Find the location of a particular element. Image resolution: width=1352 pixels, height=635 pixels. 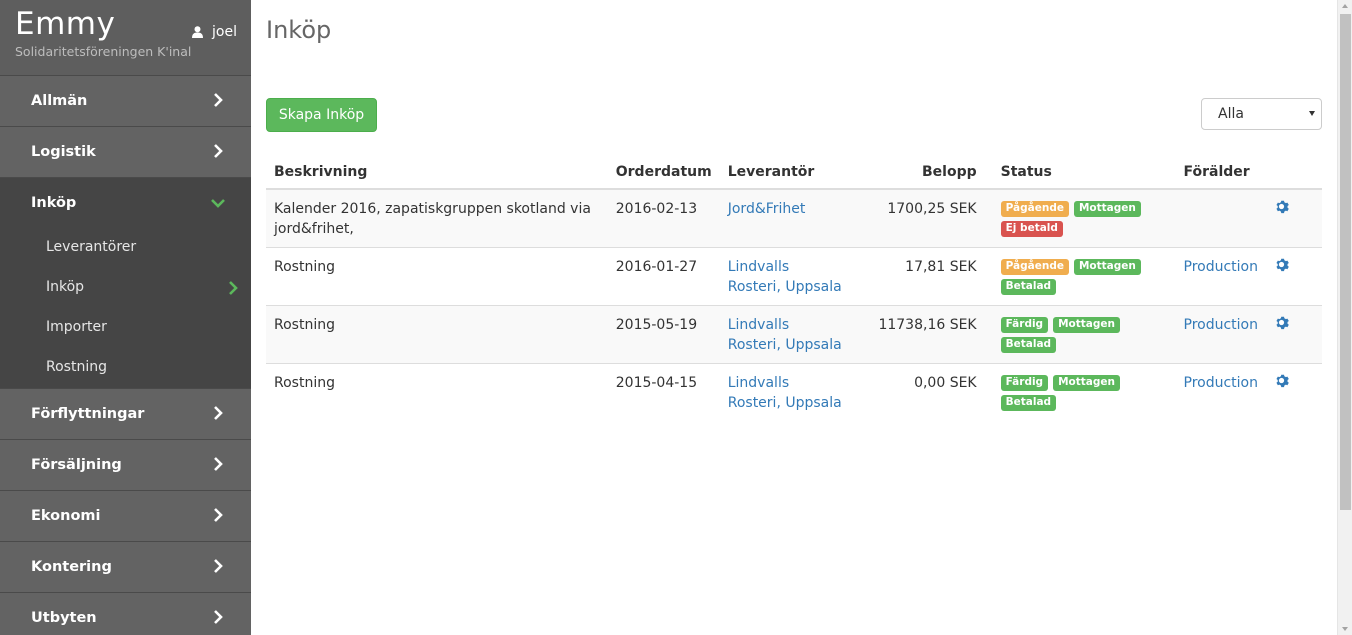

cell-order-date: 2015-04-15 is located at coordinates (663, 392).